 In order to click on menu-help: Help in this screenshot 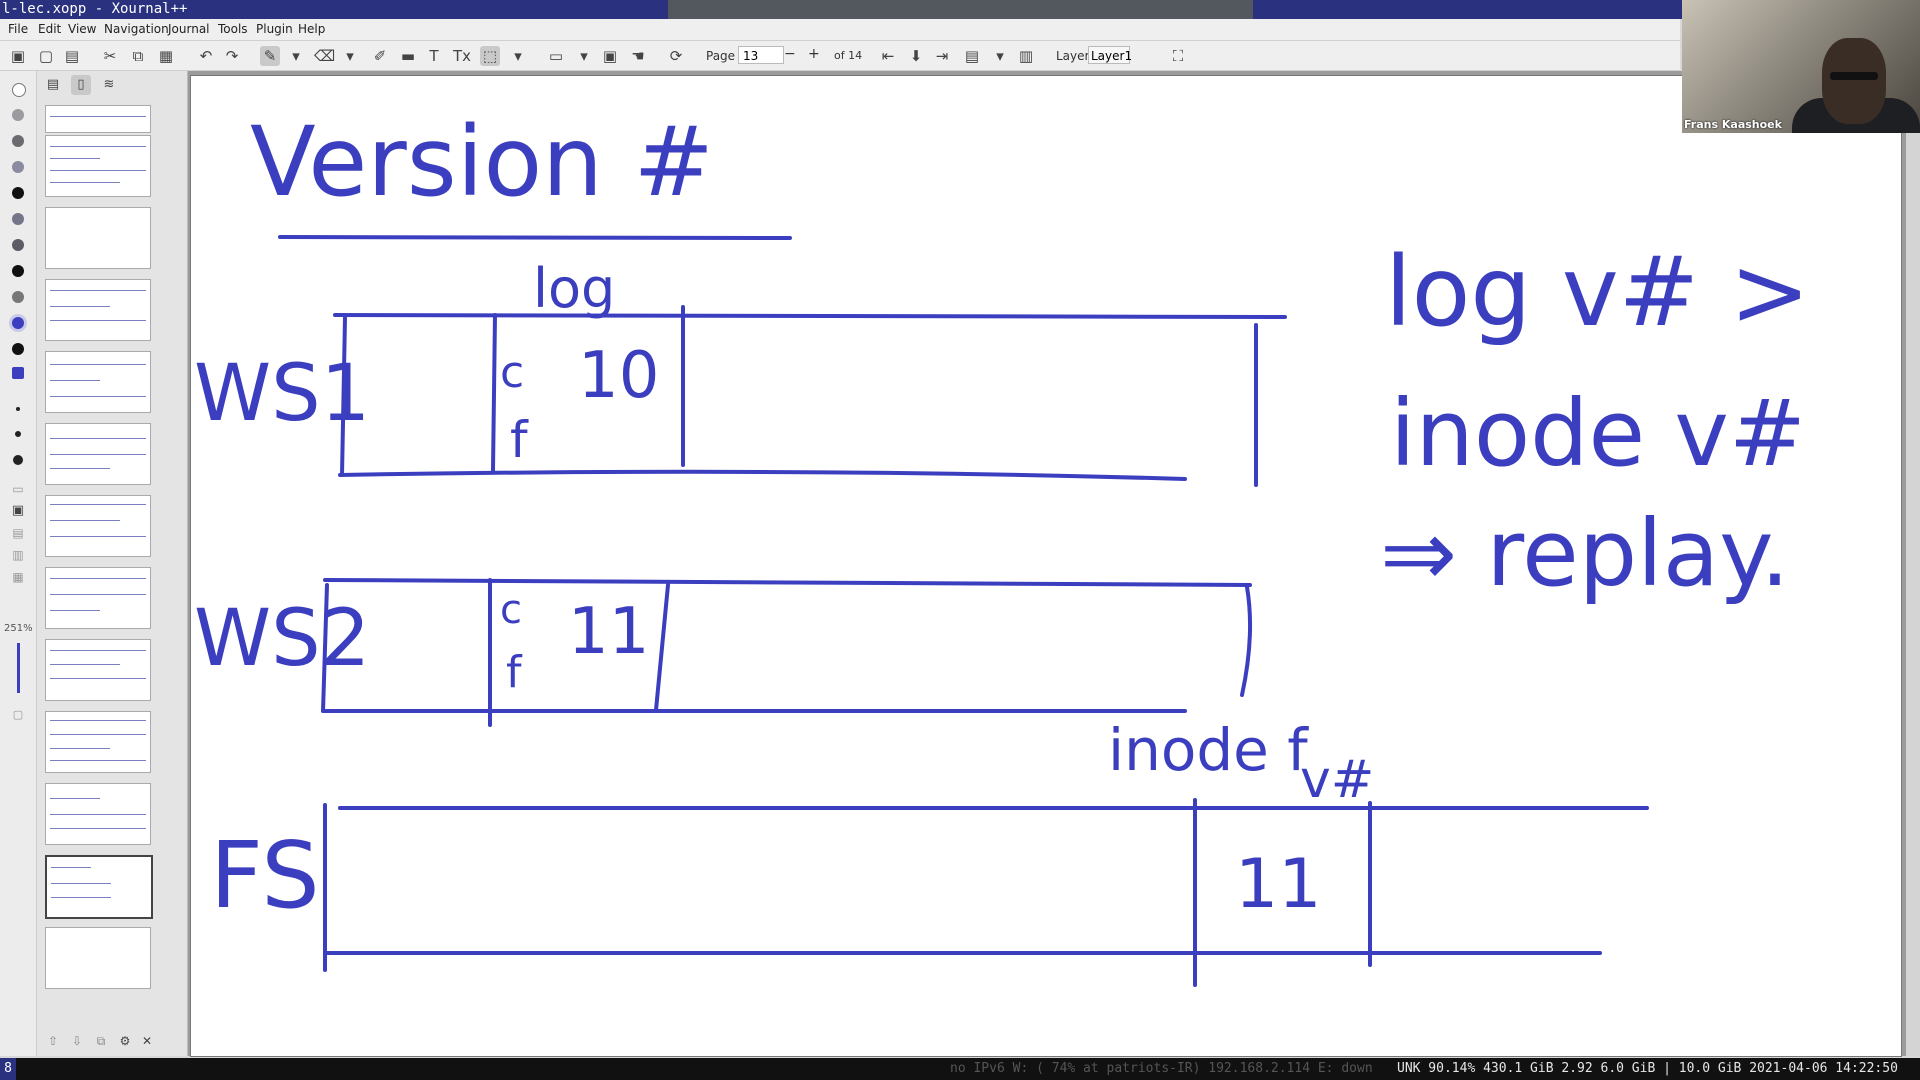, I will do `click(311, 29)`.